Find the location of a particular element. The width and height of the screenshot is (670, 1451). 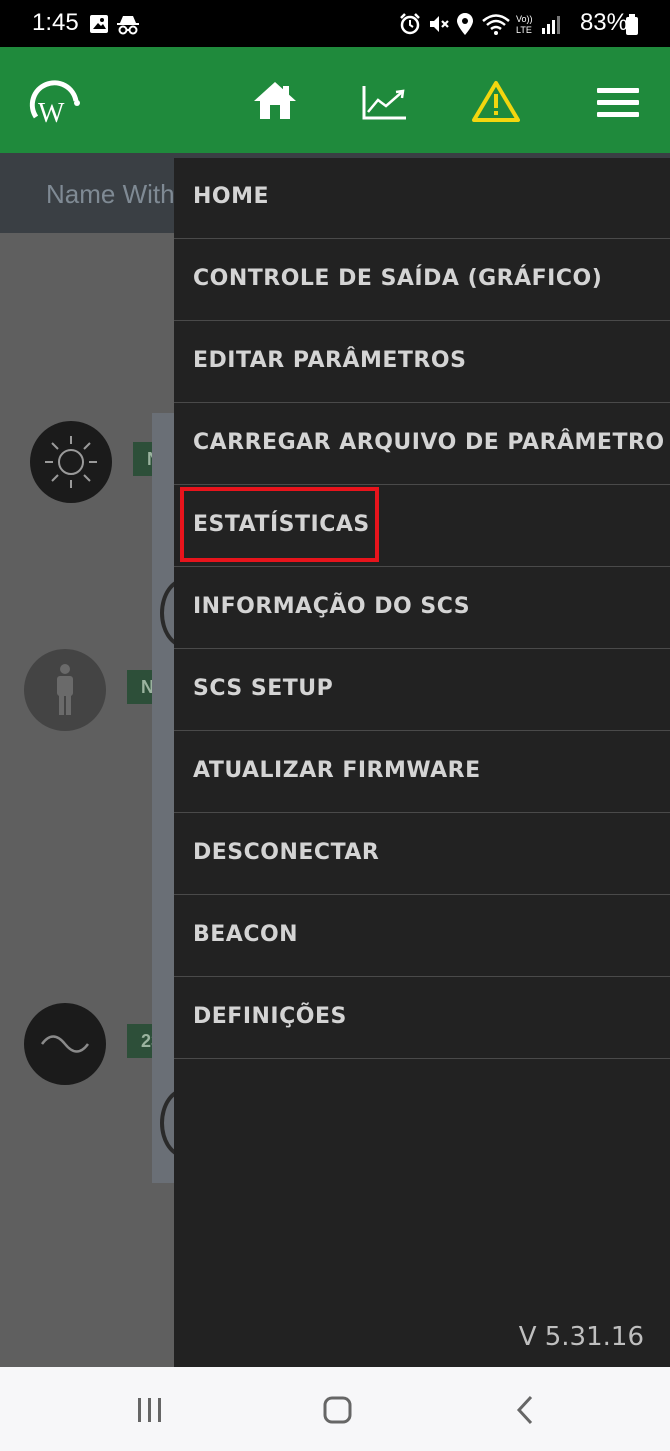

w-logo: W is located at coordinates (54, 102).